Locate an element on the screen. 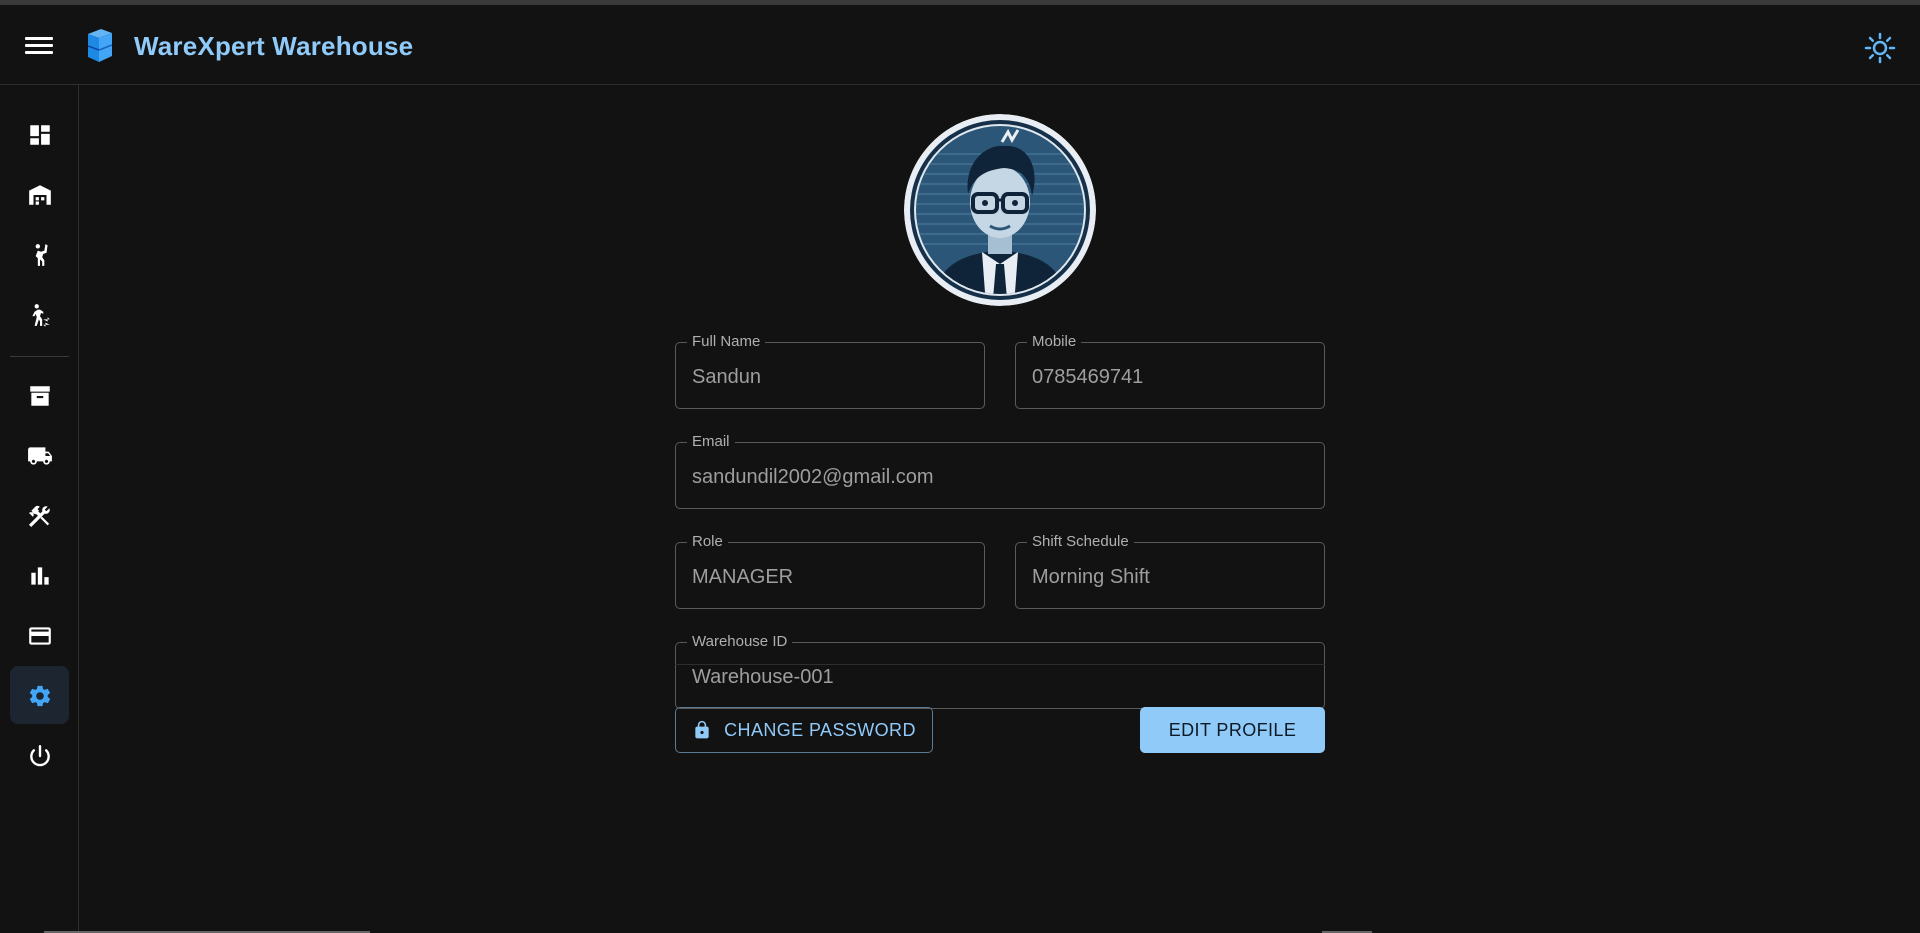 Image resolution: width=1920 pixels, height=933 pixels. email-field: Email sandundil2002@gmail.com is located at coordinates (1000, 471).